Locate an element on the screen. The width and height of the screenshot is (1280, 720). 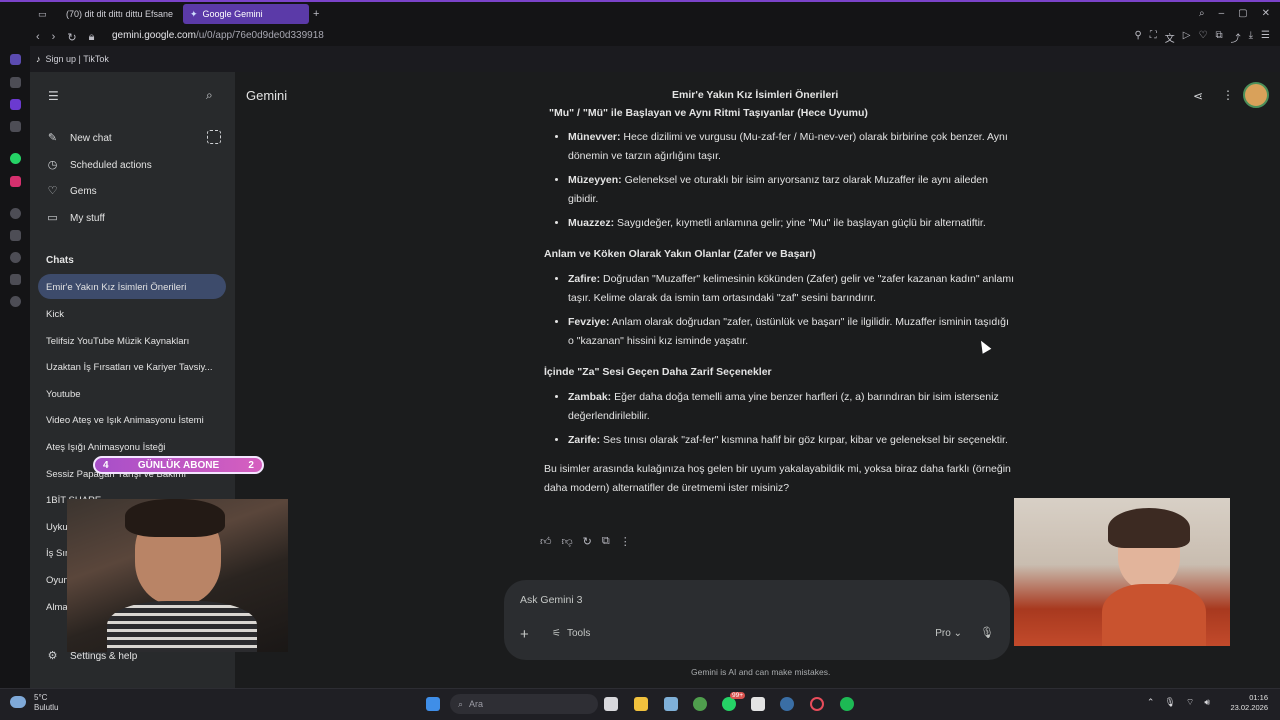
microphone-tray-icon: 🎙︎ is located at coordinates (1169, 702).